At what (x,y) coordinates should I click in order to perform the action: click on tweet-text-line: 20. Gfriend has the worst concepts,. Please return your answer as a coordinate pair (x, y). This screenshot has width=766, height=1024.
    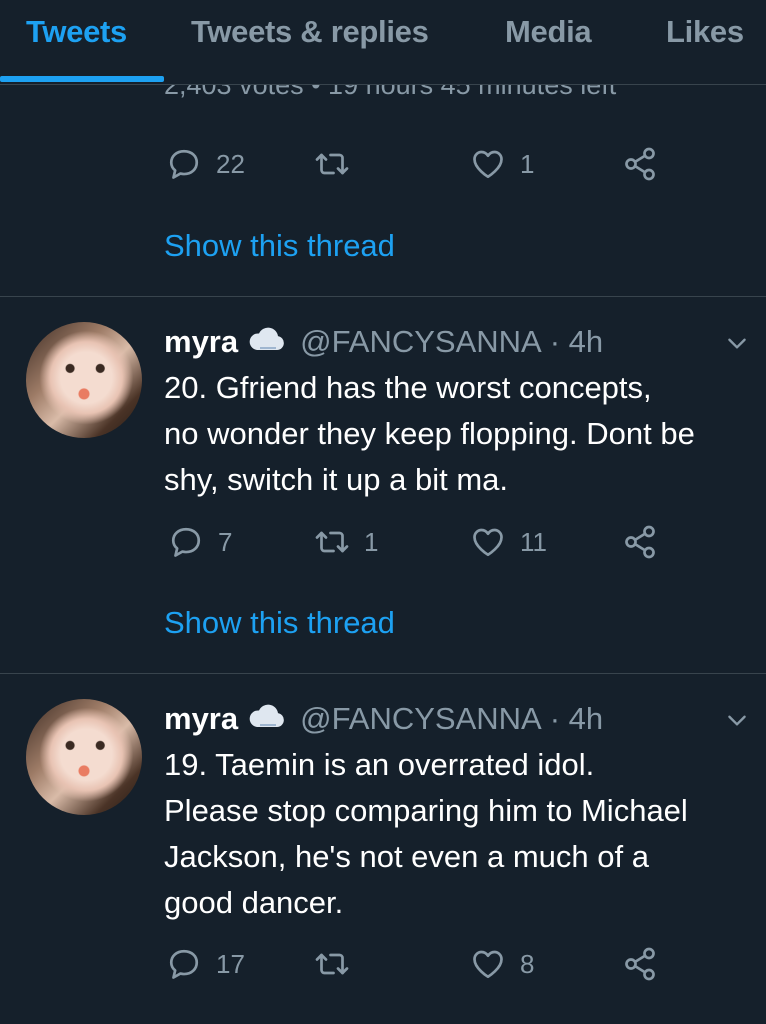
    Looking at the image, I should click on (408, 387).